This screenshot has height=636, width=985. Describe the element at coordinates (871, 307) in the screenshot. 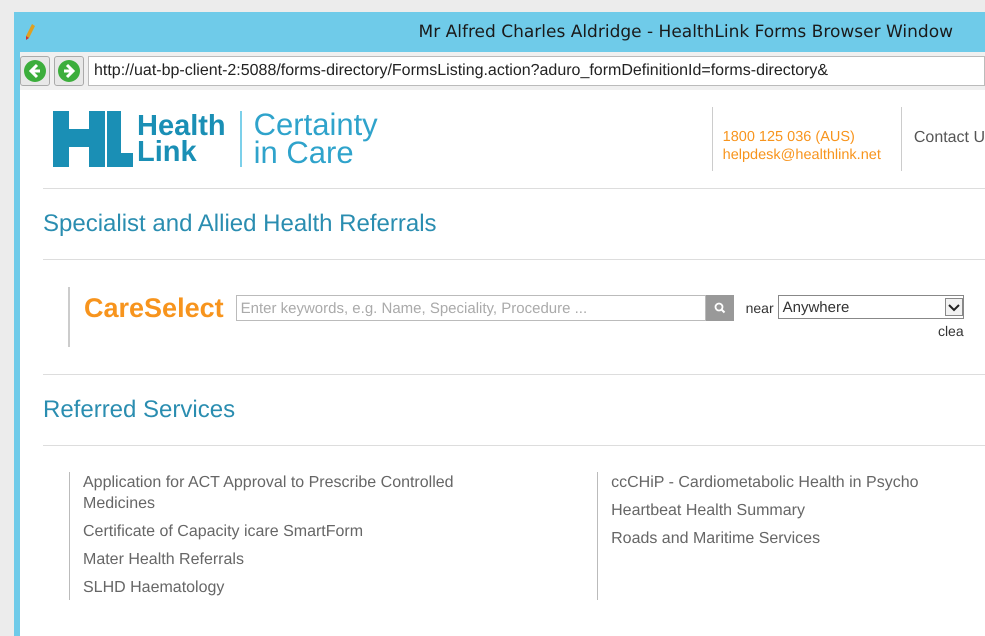

I see `location-dropdown: Anywhere` at that location.